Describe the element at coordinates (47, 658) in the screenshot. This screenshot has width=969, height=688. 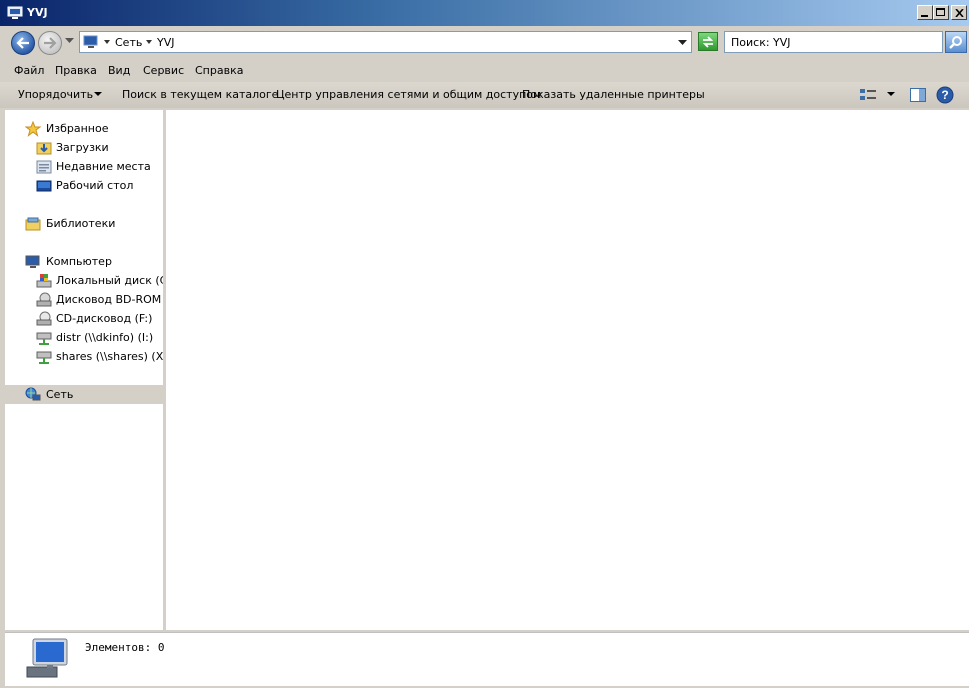
I see `network-computer-icon` at that location.